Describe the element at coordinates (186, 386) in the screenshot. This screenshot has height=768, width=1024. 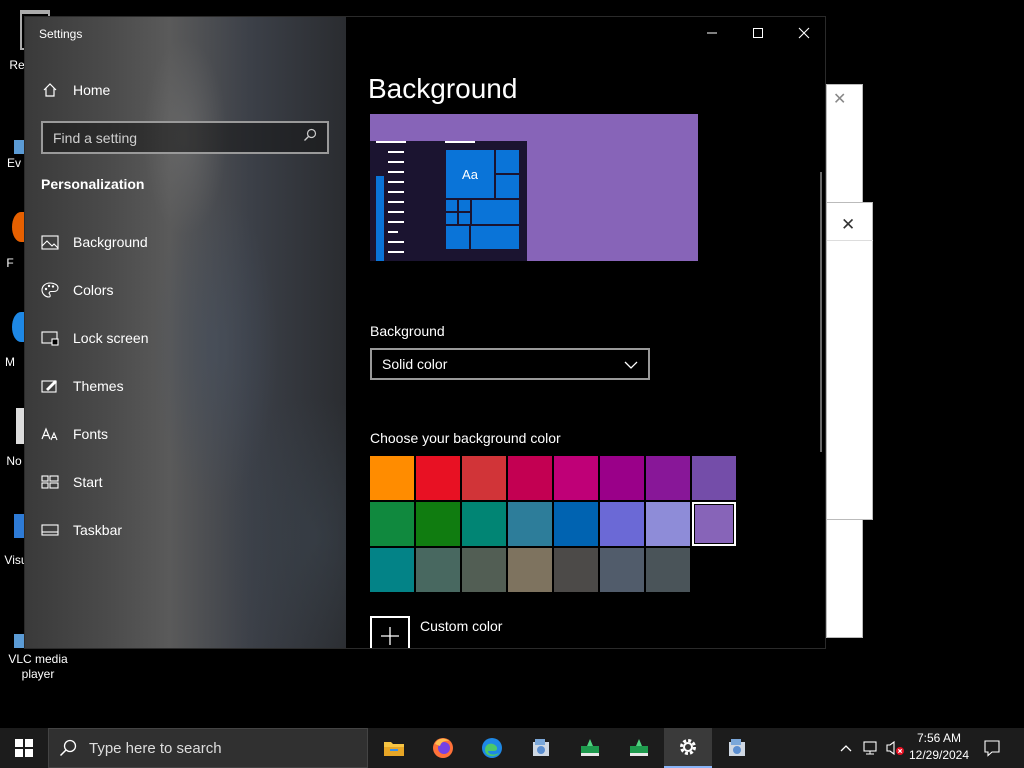
I see `nav-item-themes: Themes` at that location.